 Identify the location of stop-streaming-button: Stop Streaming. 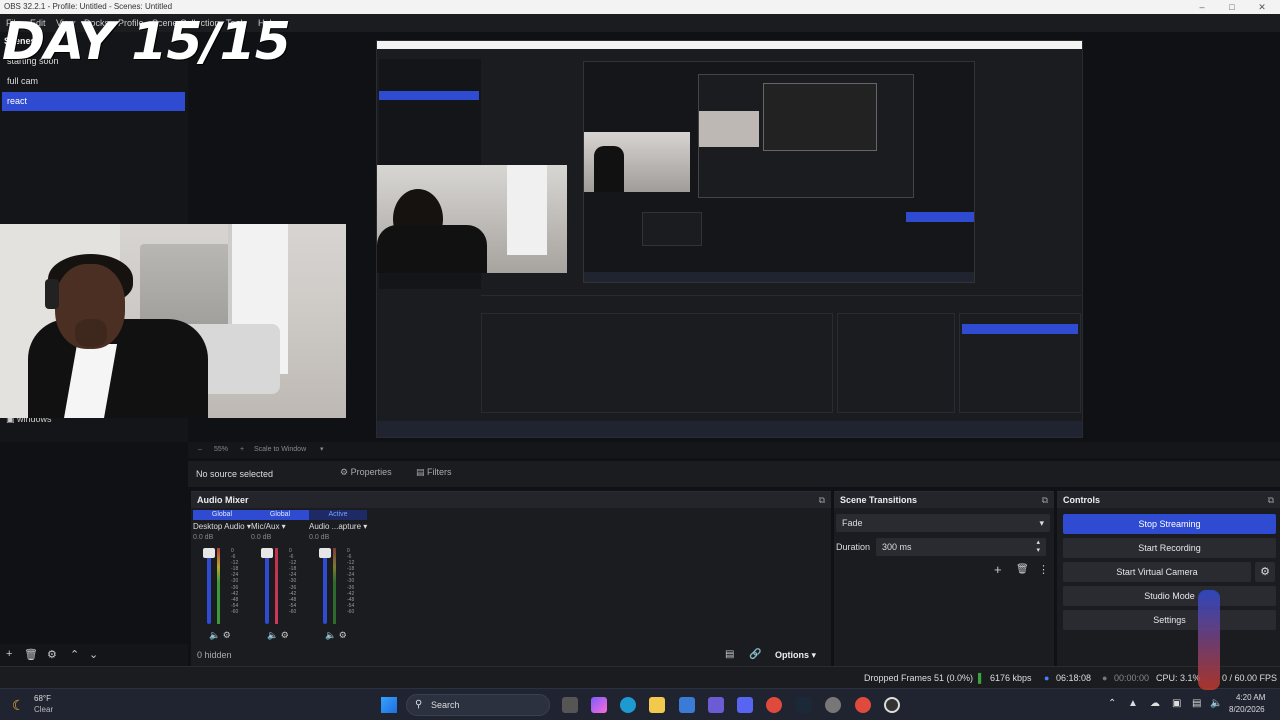
(1169, 524).